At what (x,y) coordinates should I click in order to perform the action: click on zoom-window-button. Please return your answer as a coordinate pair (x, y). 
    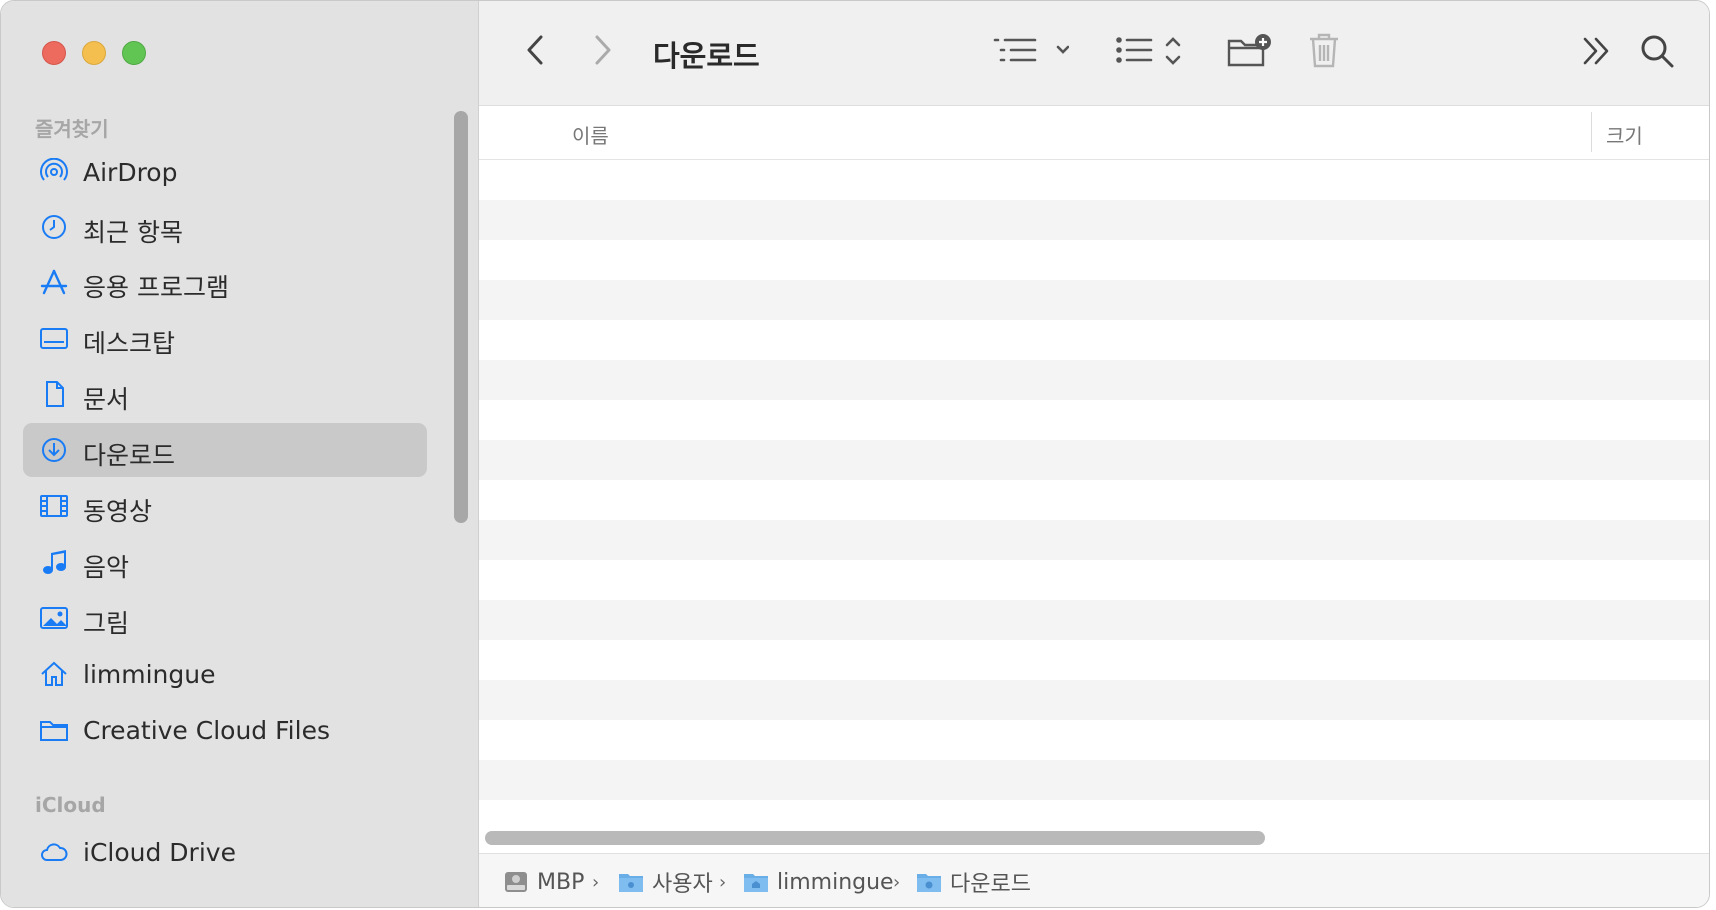
    Looking at the image, I should click on (134, 53).